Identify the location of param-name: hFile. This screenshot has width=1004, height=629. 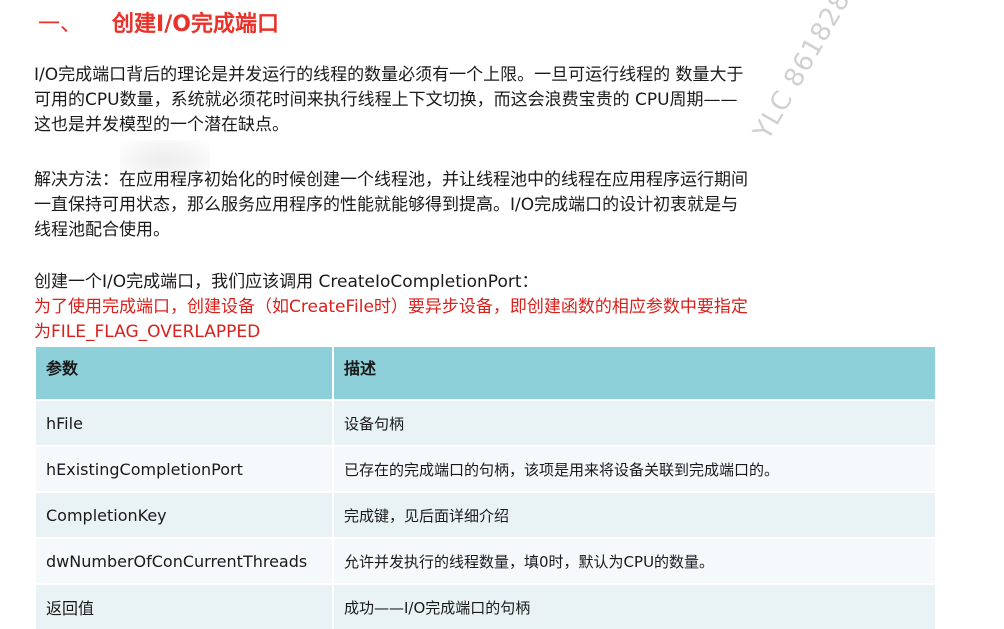
(185, 422).